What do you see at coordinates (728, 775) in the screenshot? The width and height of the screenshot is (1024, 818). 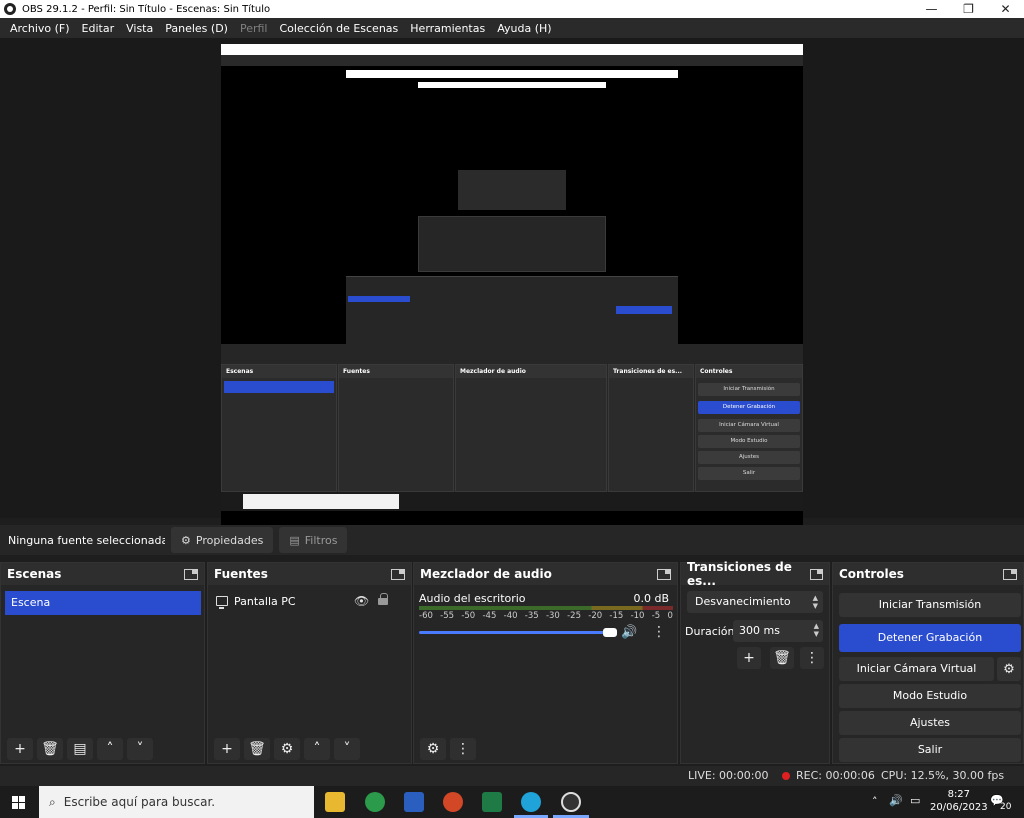 I see `live-status: LIVE: 00:00:00` at bounding box center [728, 775].